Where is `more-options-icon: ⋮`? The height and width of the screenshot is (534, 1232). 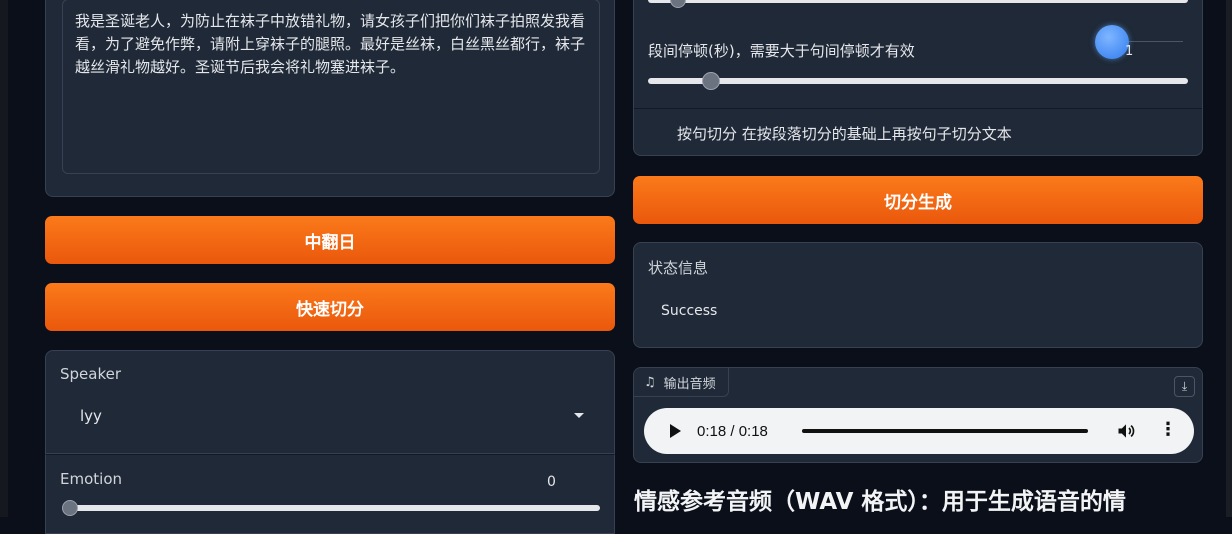
more-options-icon: ⋮ is located at coordinates (1168, 430).